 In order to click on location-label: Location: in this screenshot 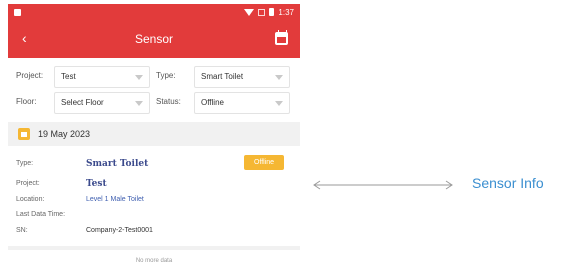, I will do `click(30, 199)`.